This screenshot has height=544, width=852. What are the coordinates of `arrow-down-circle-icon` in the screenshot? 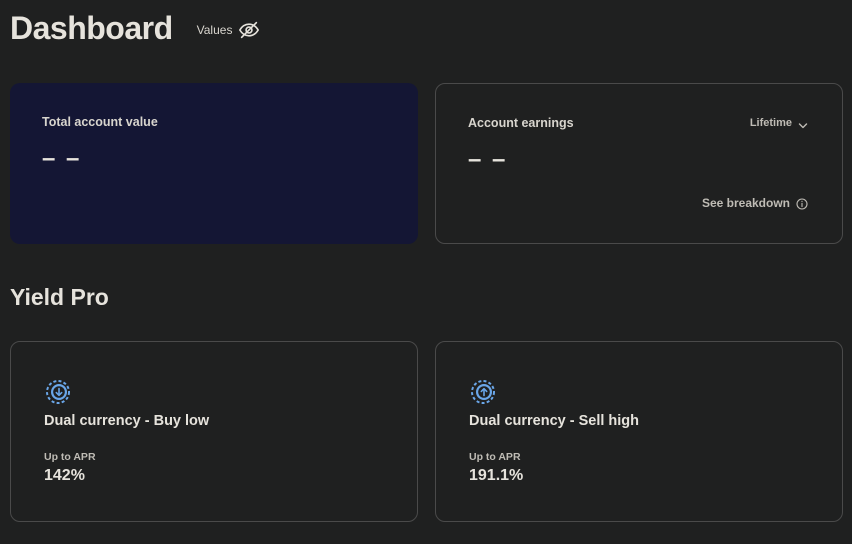 It's located at (58, 392).